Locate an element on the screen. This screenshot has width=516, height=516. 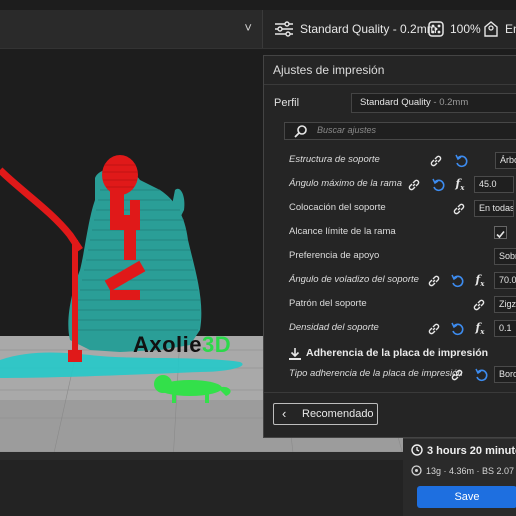
support-button: En is located at coordinates (499, 29).